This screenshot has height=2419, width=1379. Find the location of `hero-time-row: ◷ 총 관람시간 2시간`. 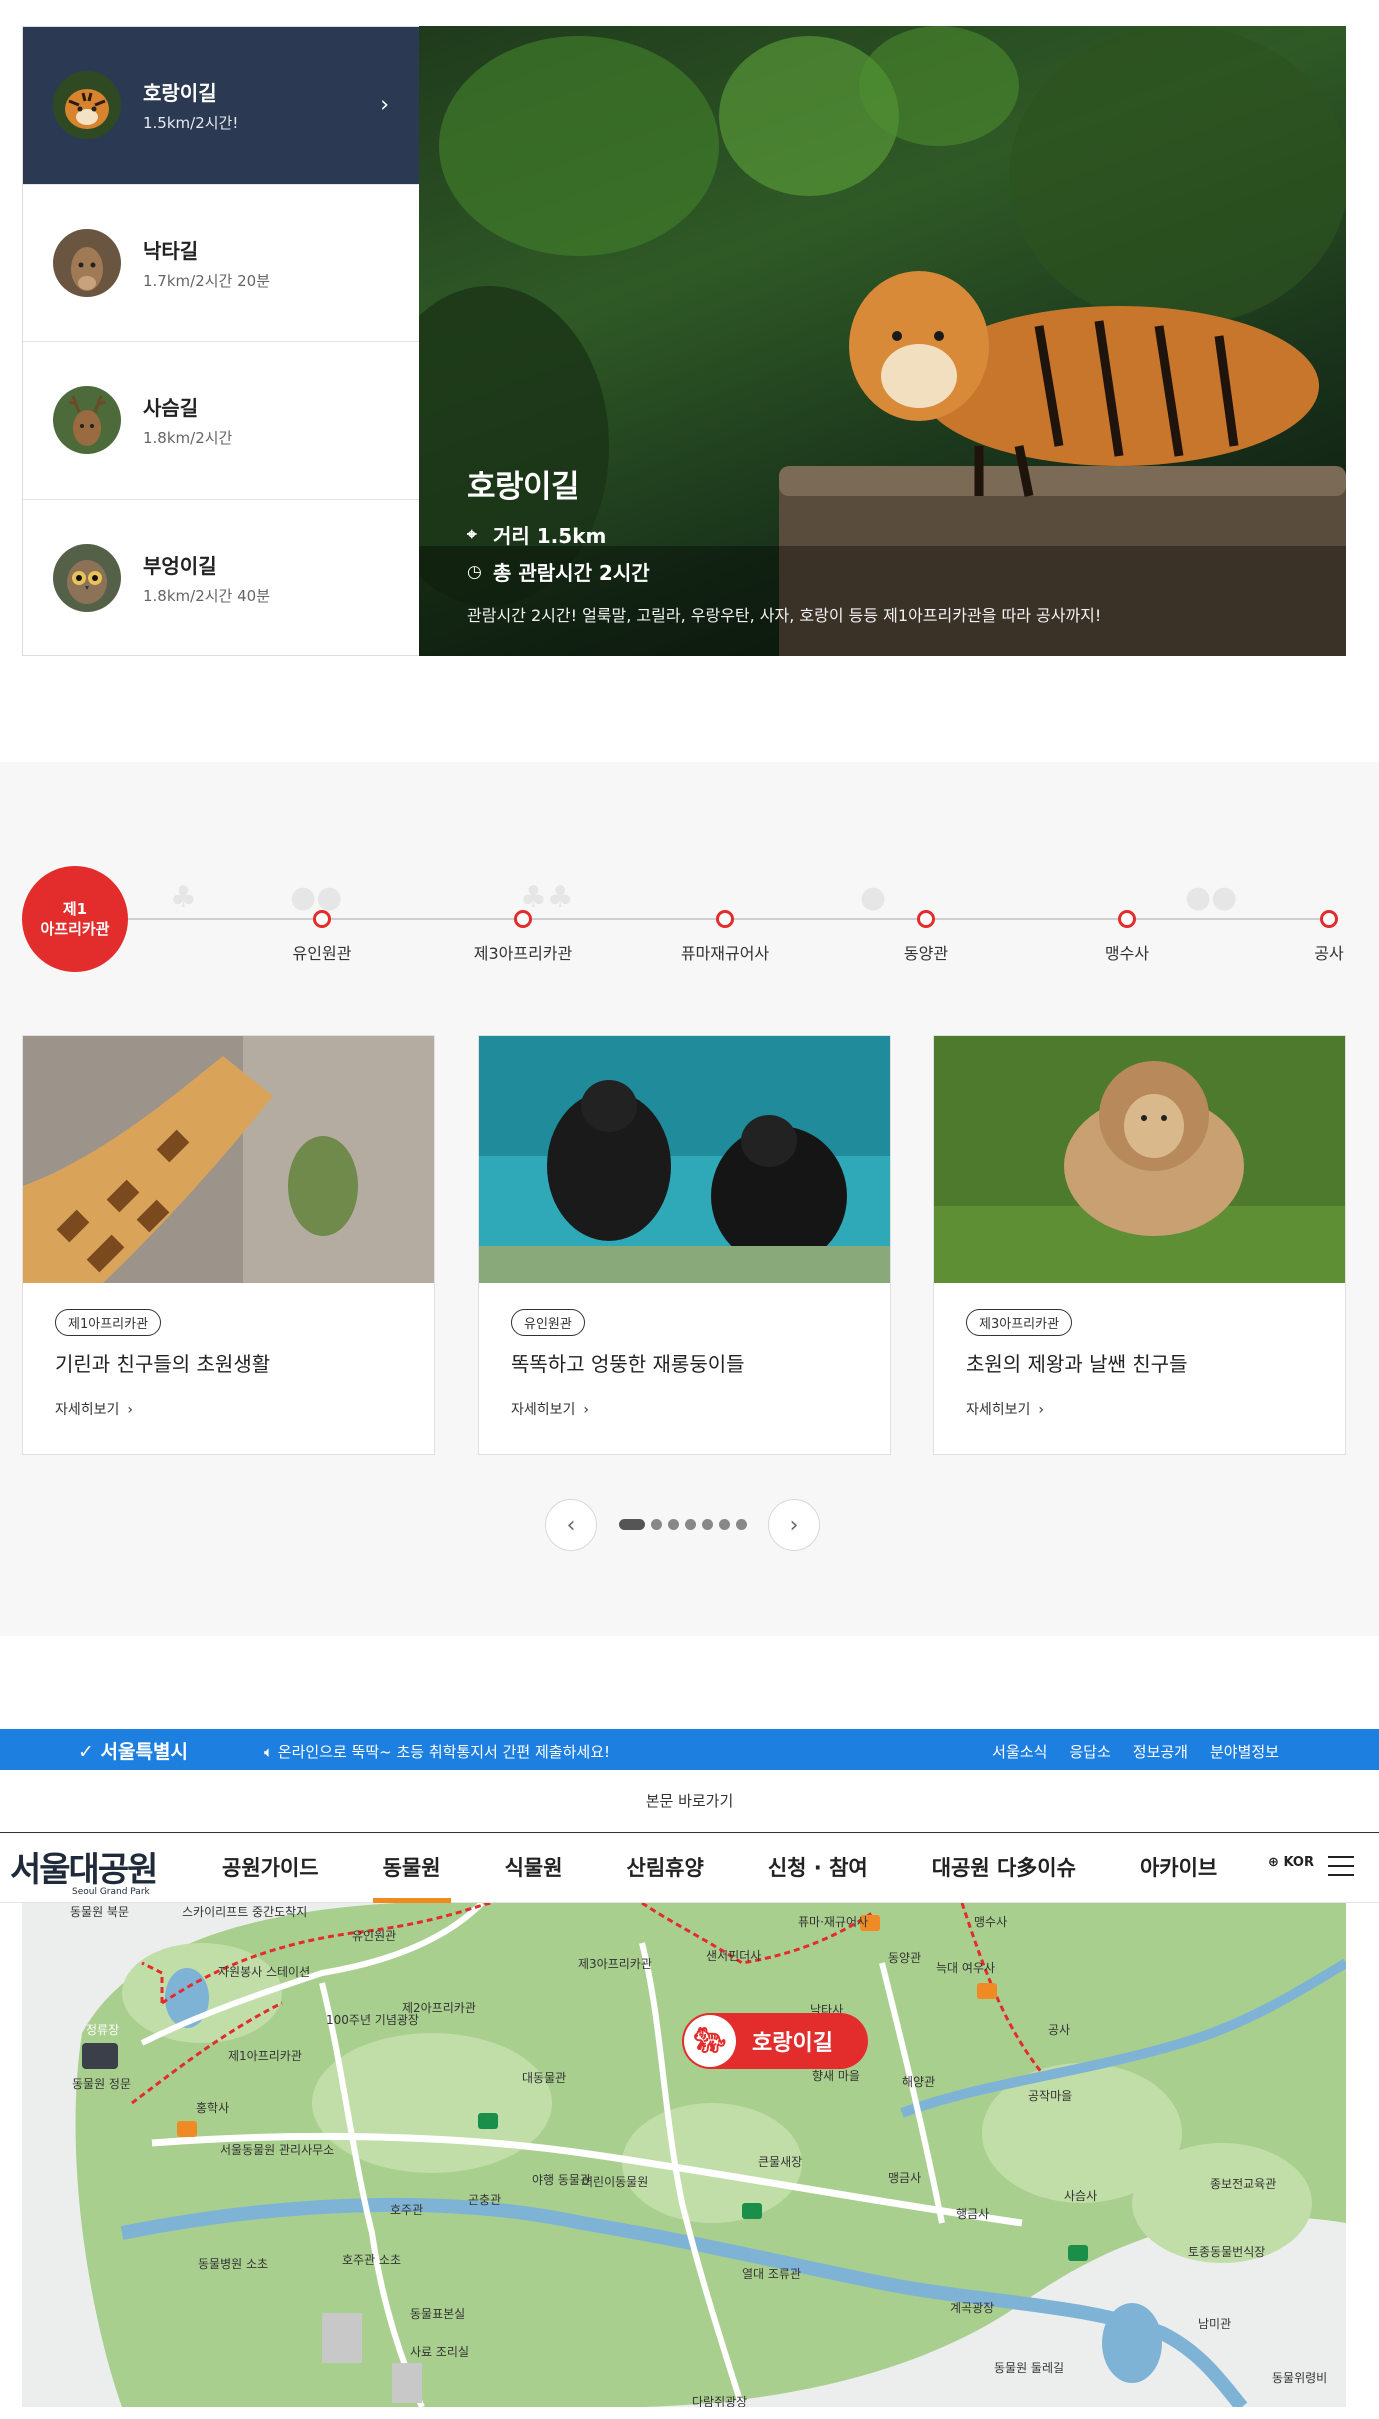

hero-time-row: ◷ 총 관람시간 2시간 is located at coordinates (784, 571).